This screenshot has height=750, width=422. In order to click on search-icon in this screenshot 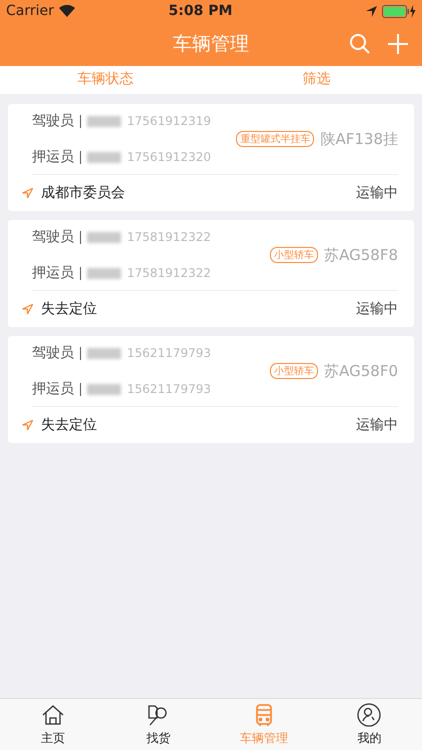, I will do `click(360, 44)`.